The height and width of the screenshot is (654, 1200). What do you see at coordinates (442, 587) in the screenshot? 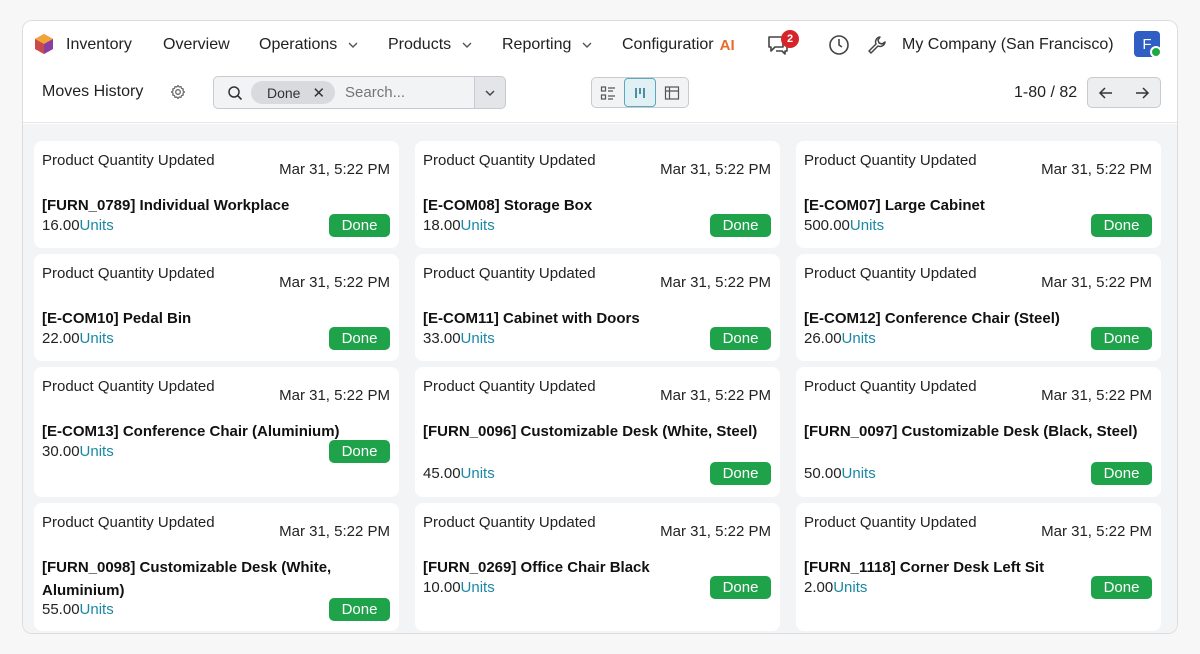
I see `quantity-value: 10.00` at bounding box center [442, 587].